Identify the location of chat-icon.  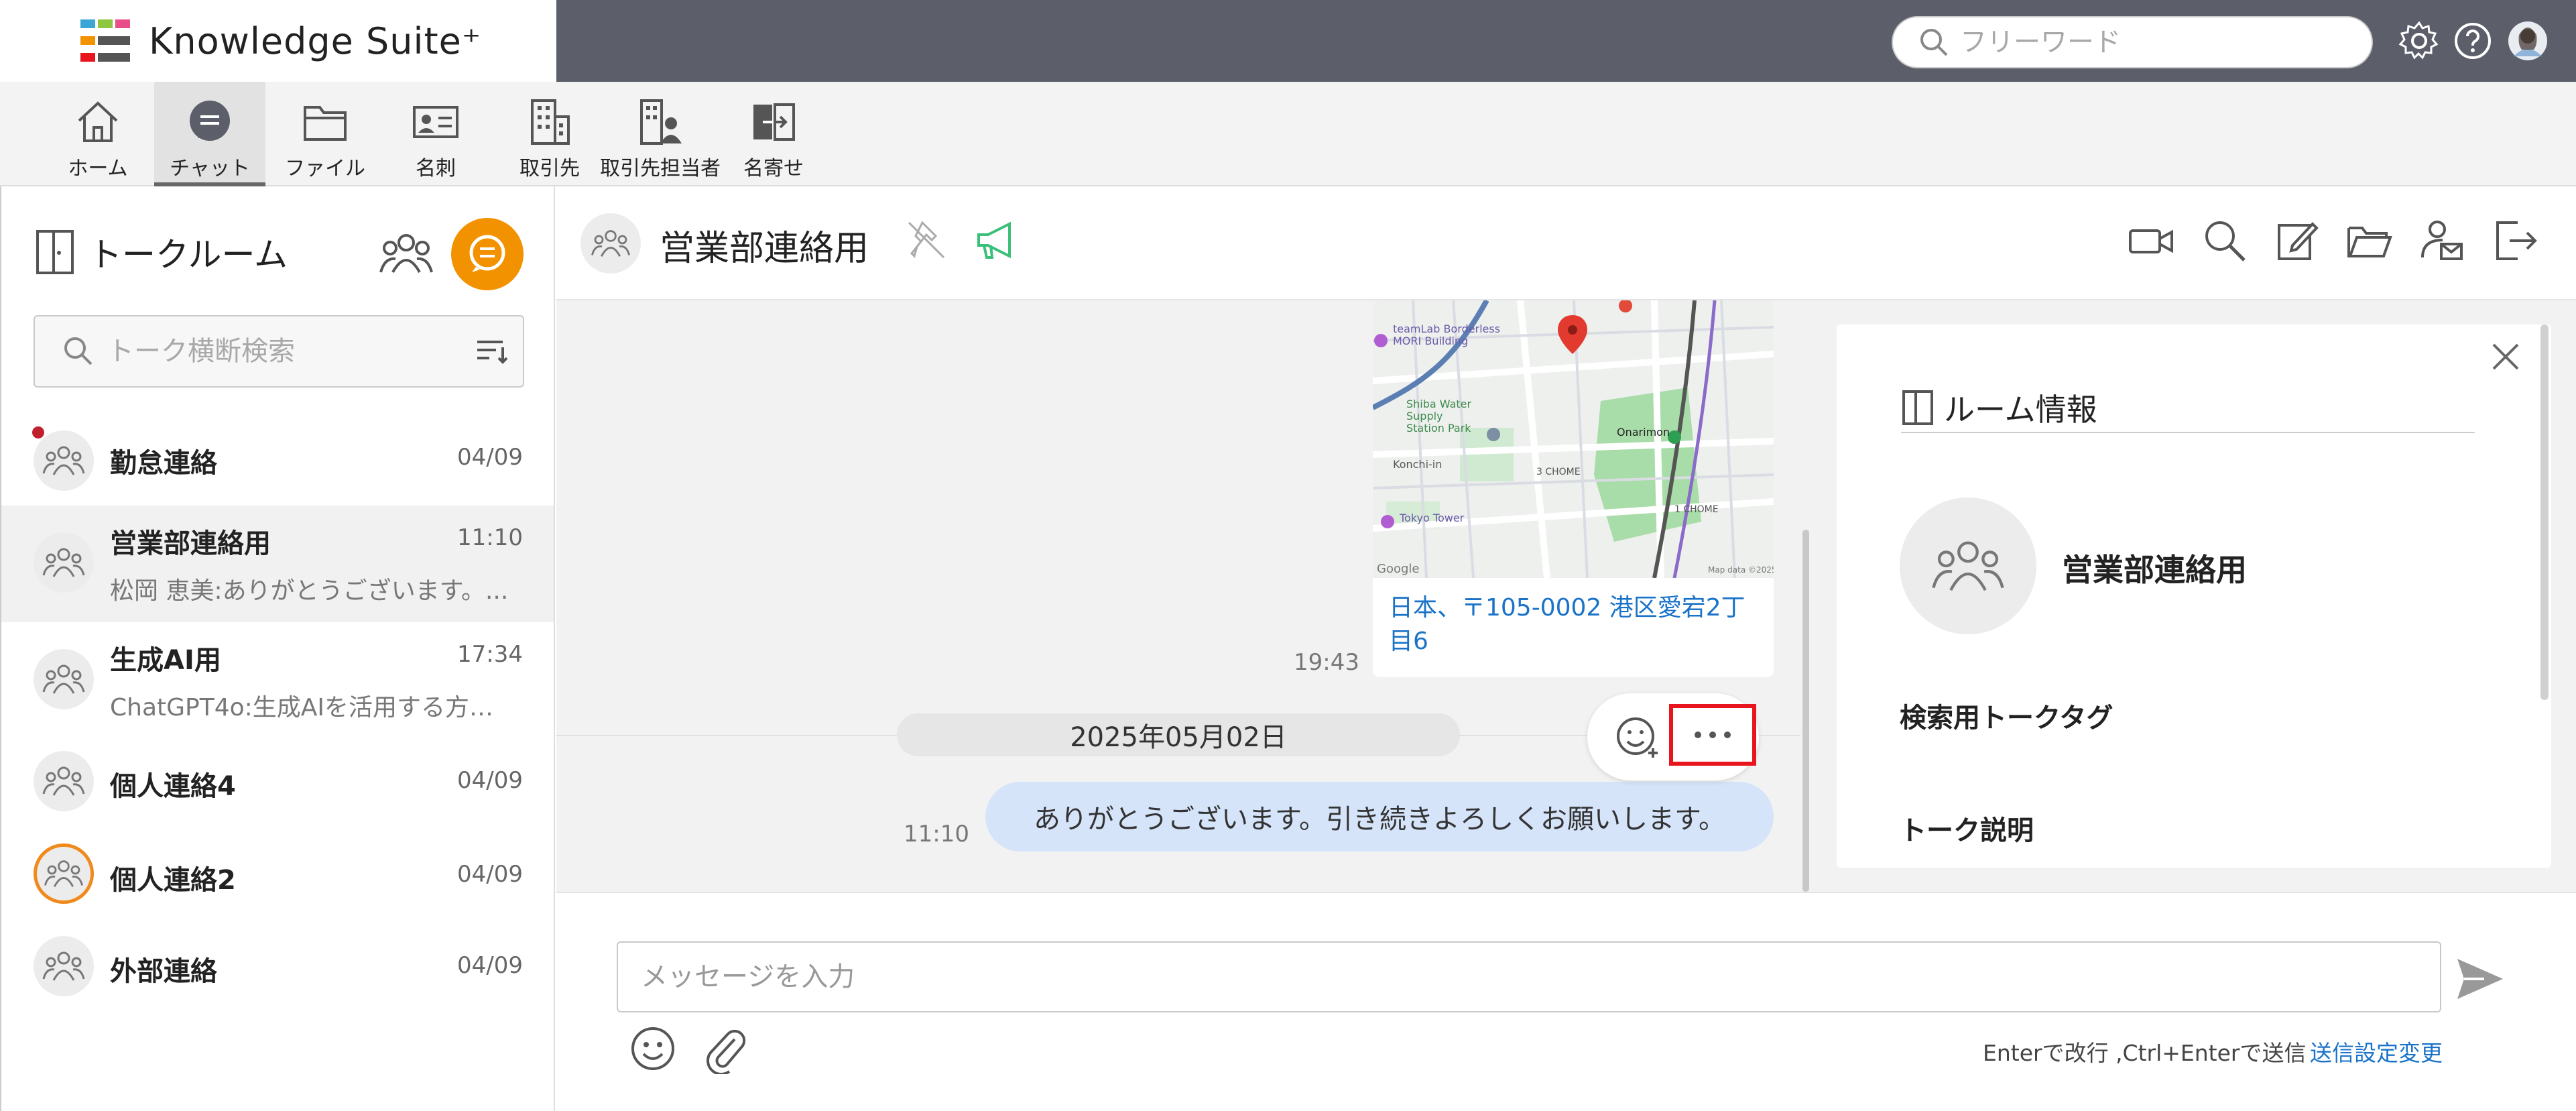
(210, 121).